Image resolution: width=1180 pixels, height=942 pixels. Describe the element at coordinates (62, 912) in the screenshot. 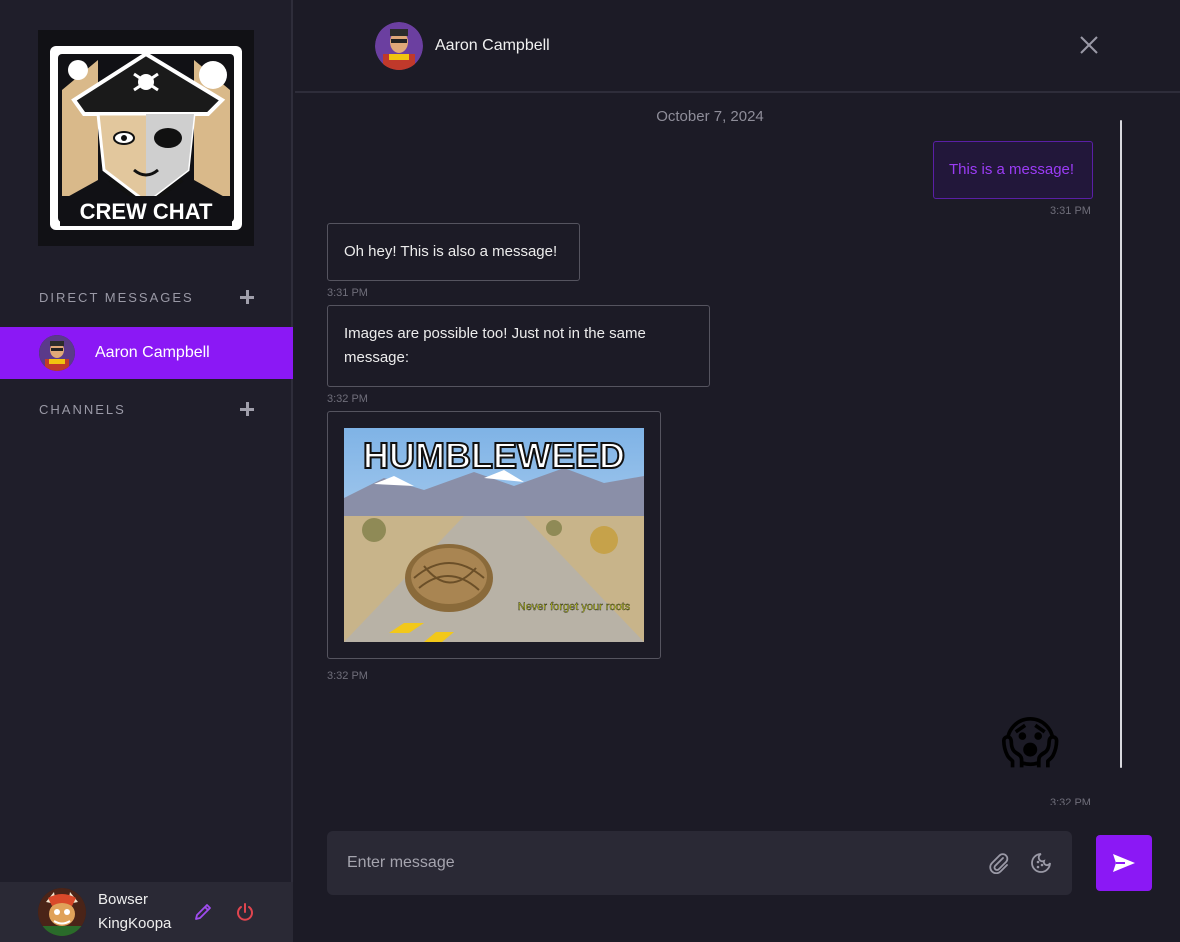

I see `current-user-avatar` at that location.